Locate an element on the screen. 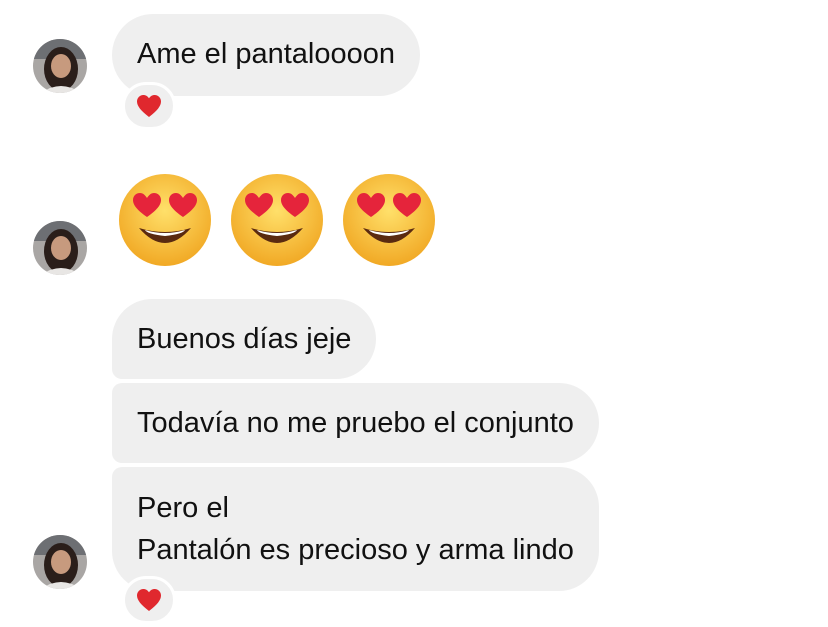  message-text-line: Pero el is located at coordinates (183, 508).